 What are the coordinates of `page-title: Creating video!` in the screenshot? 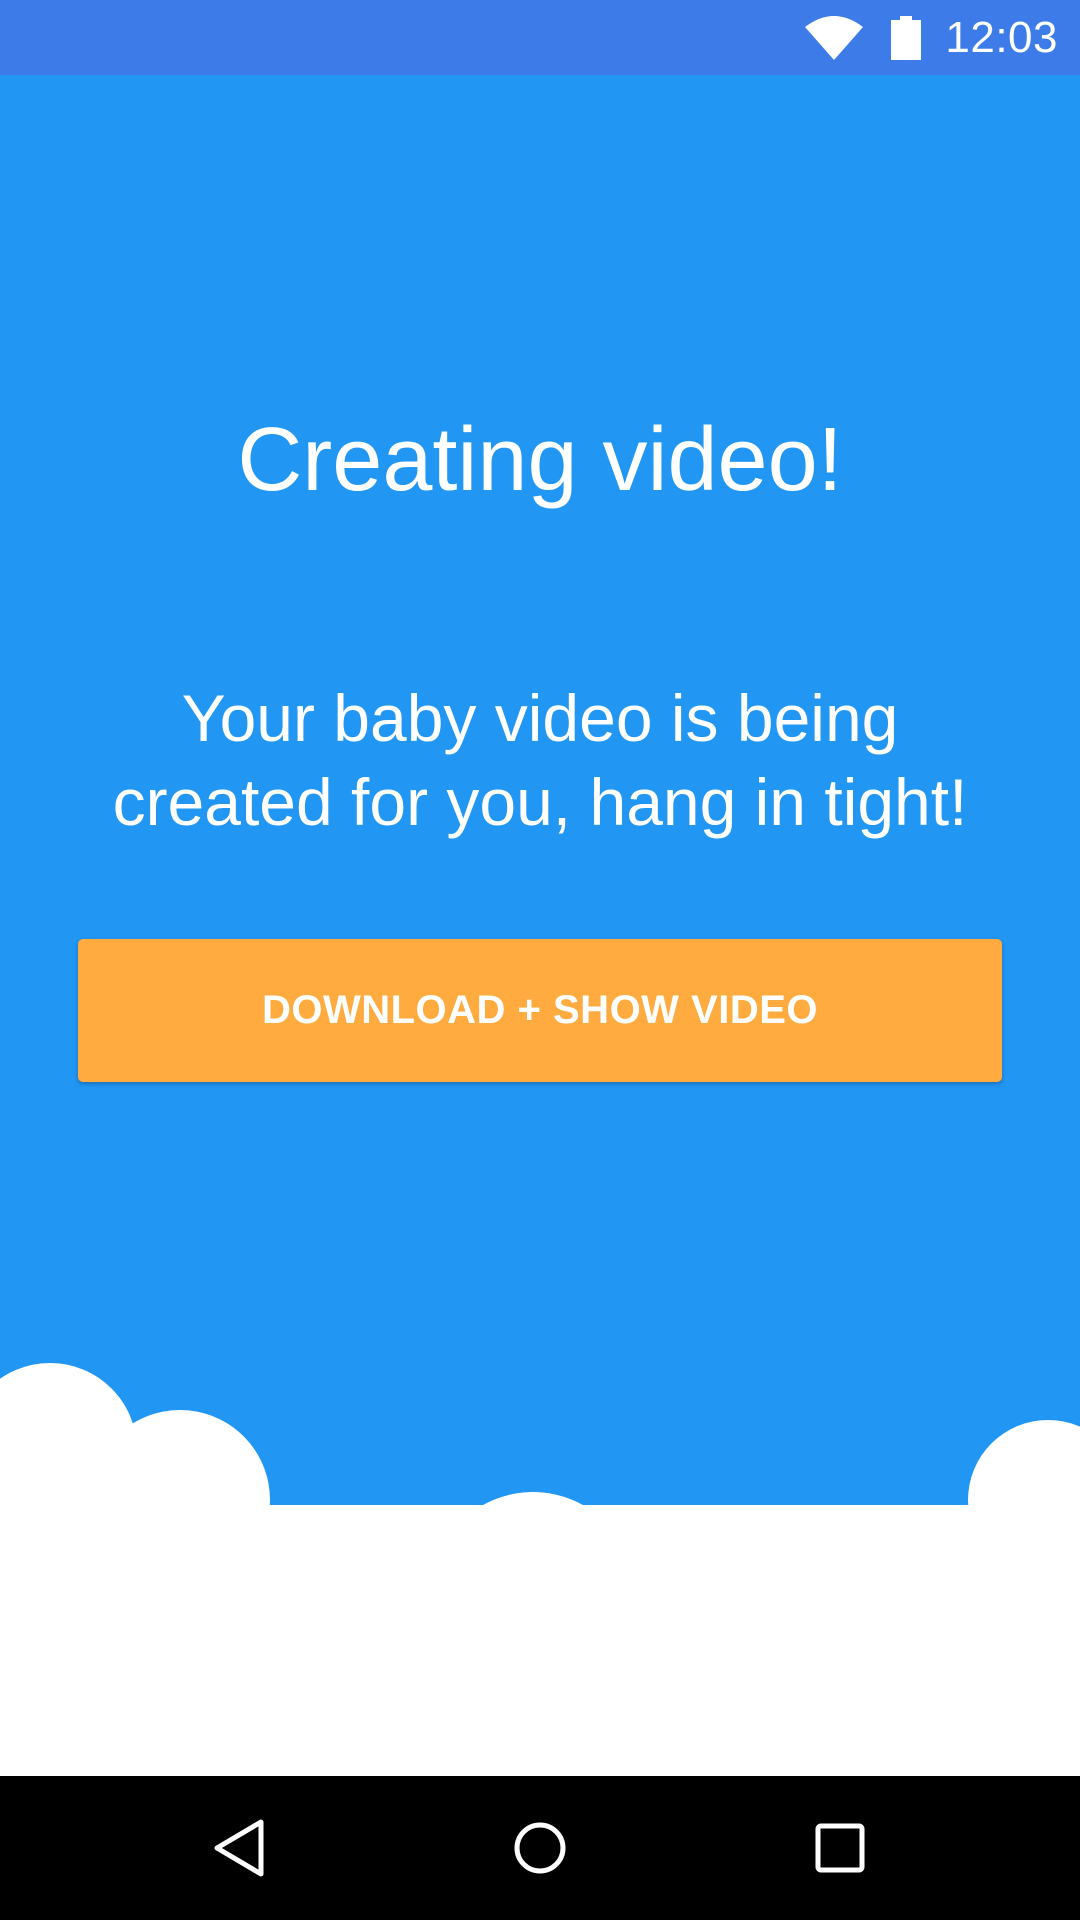 It's located at (540, 460).